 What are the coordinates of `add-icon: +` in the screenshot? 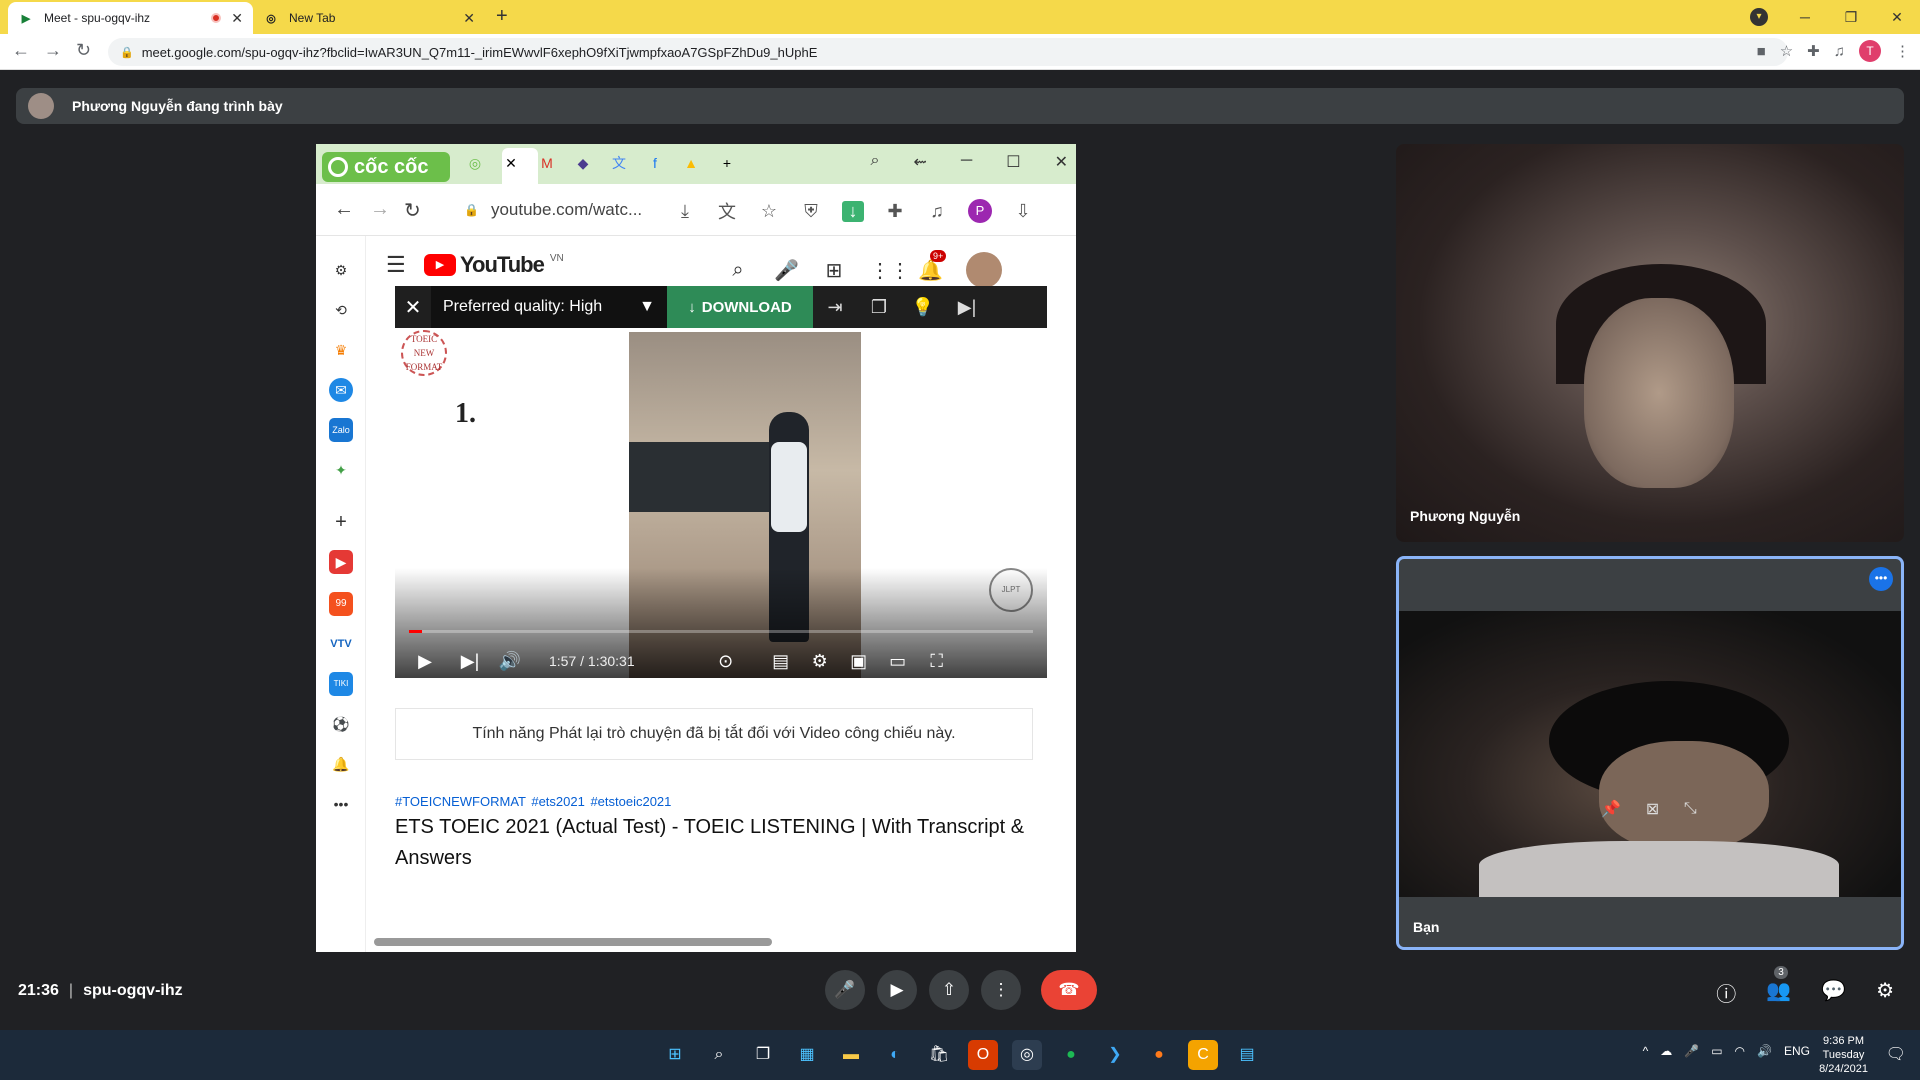 It's located at (341, 522).